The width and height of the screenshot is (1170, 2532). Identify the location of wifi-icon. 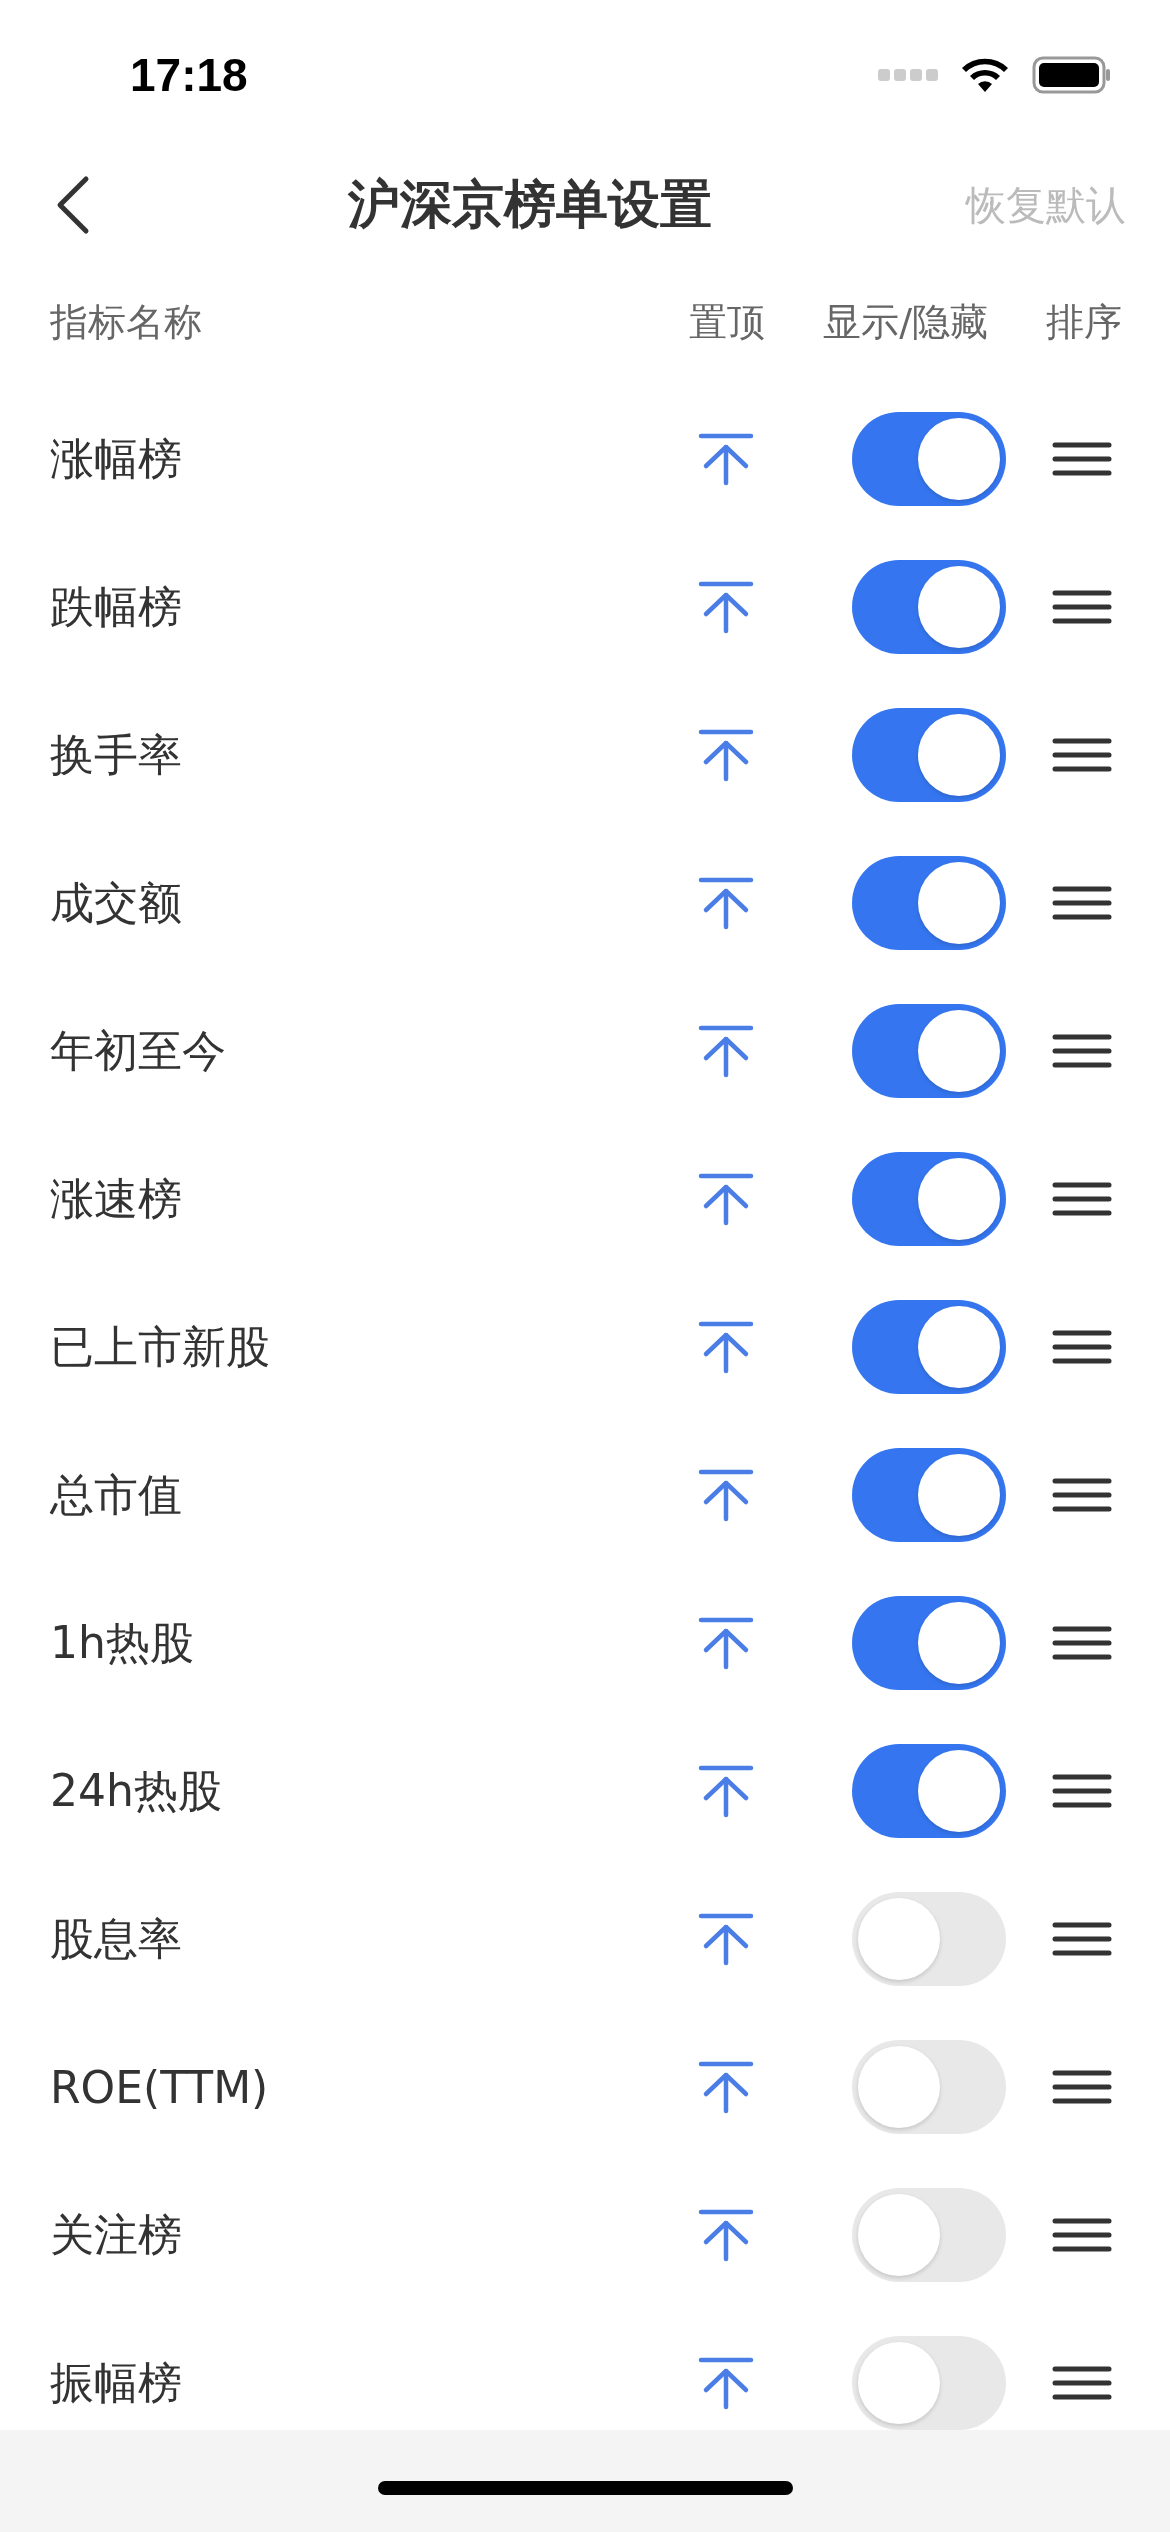
(985, 75).